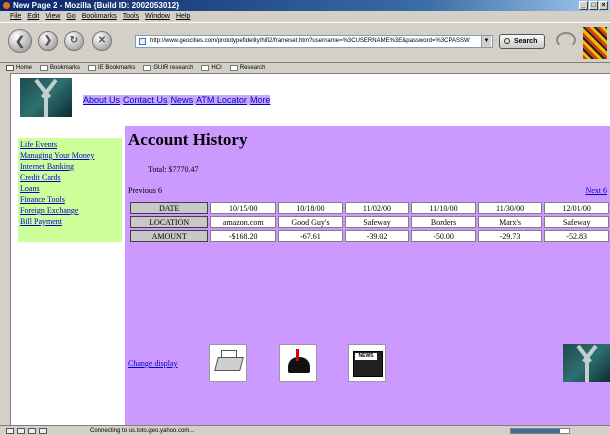 This screenshot has width=610, height=435. What do you see at coordinates (15, 16) in the screenshot?
I see `menu-file: File` at bounding box center [15, 16].